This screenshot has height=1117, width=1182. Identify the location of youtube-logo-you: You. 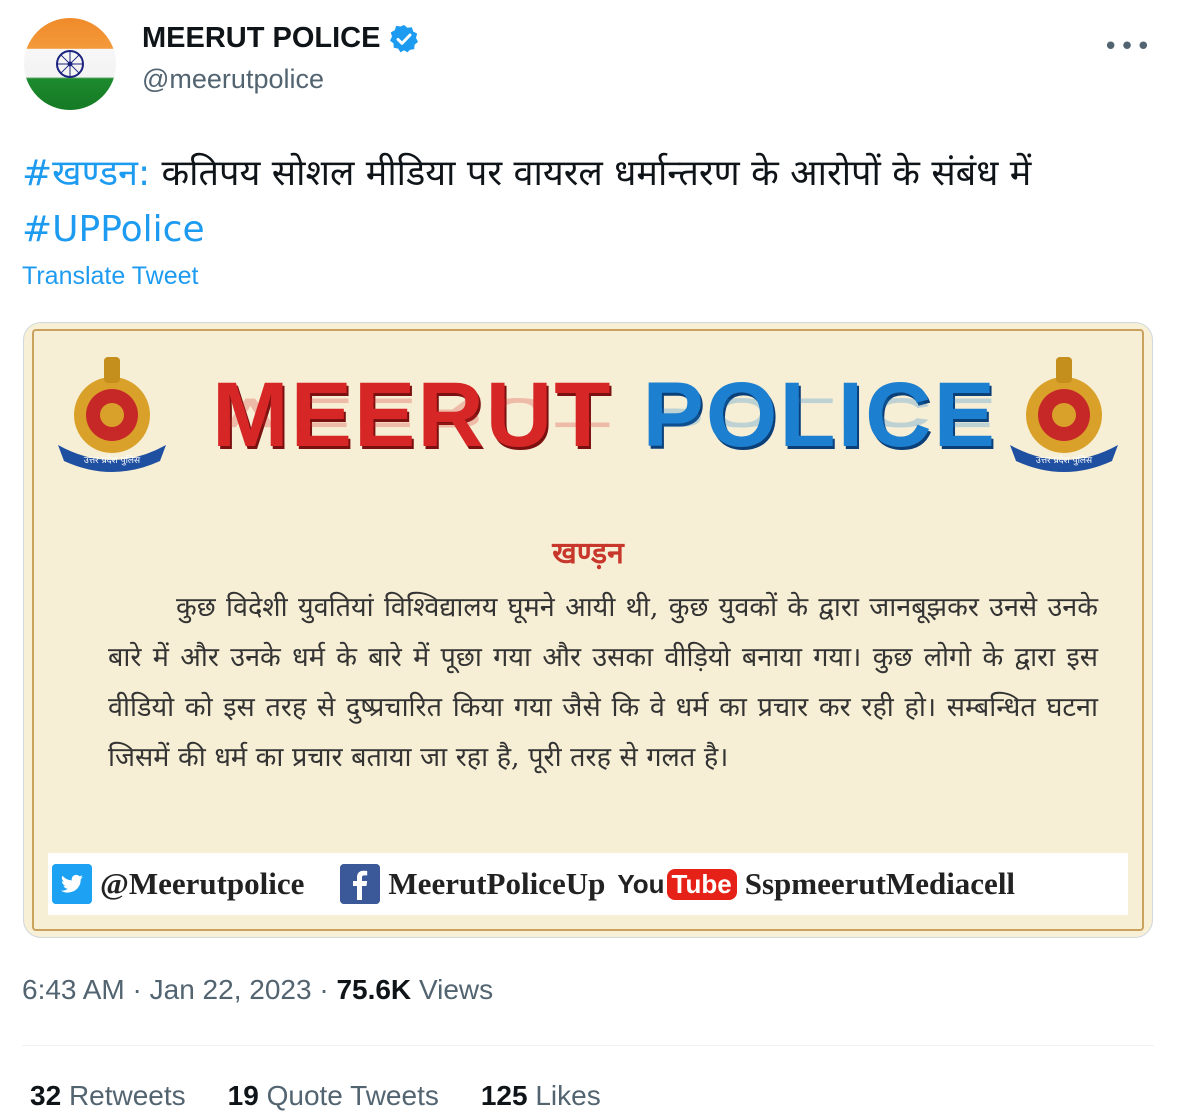
(641, 883).